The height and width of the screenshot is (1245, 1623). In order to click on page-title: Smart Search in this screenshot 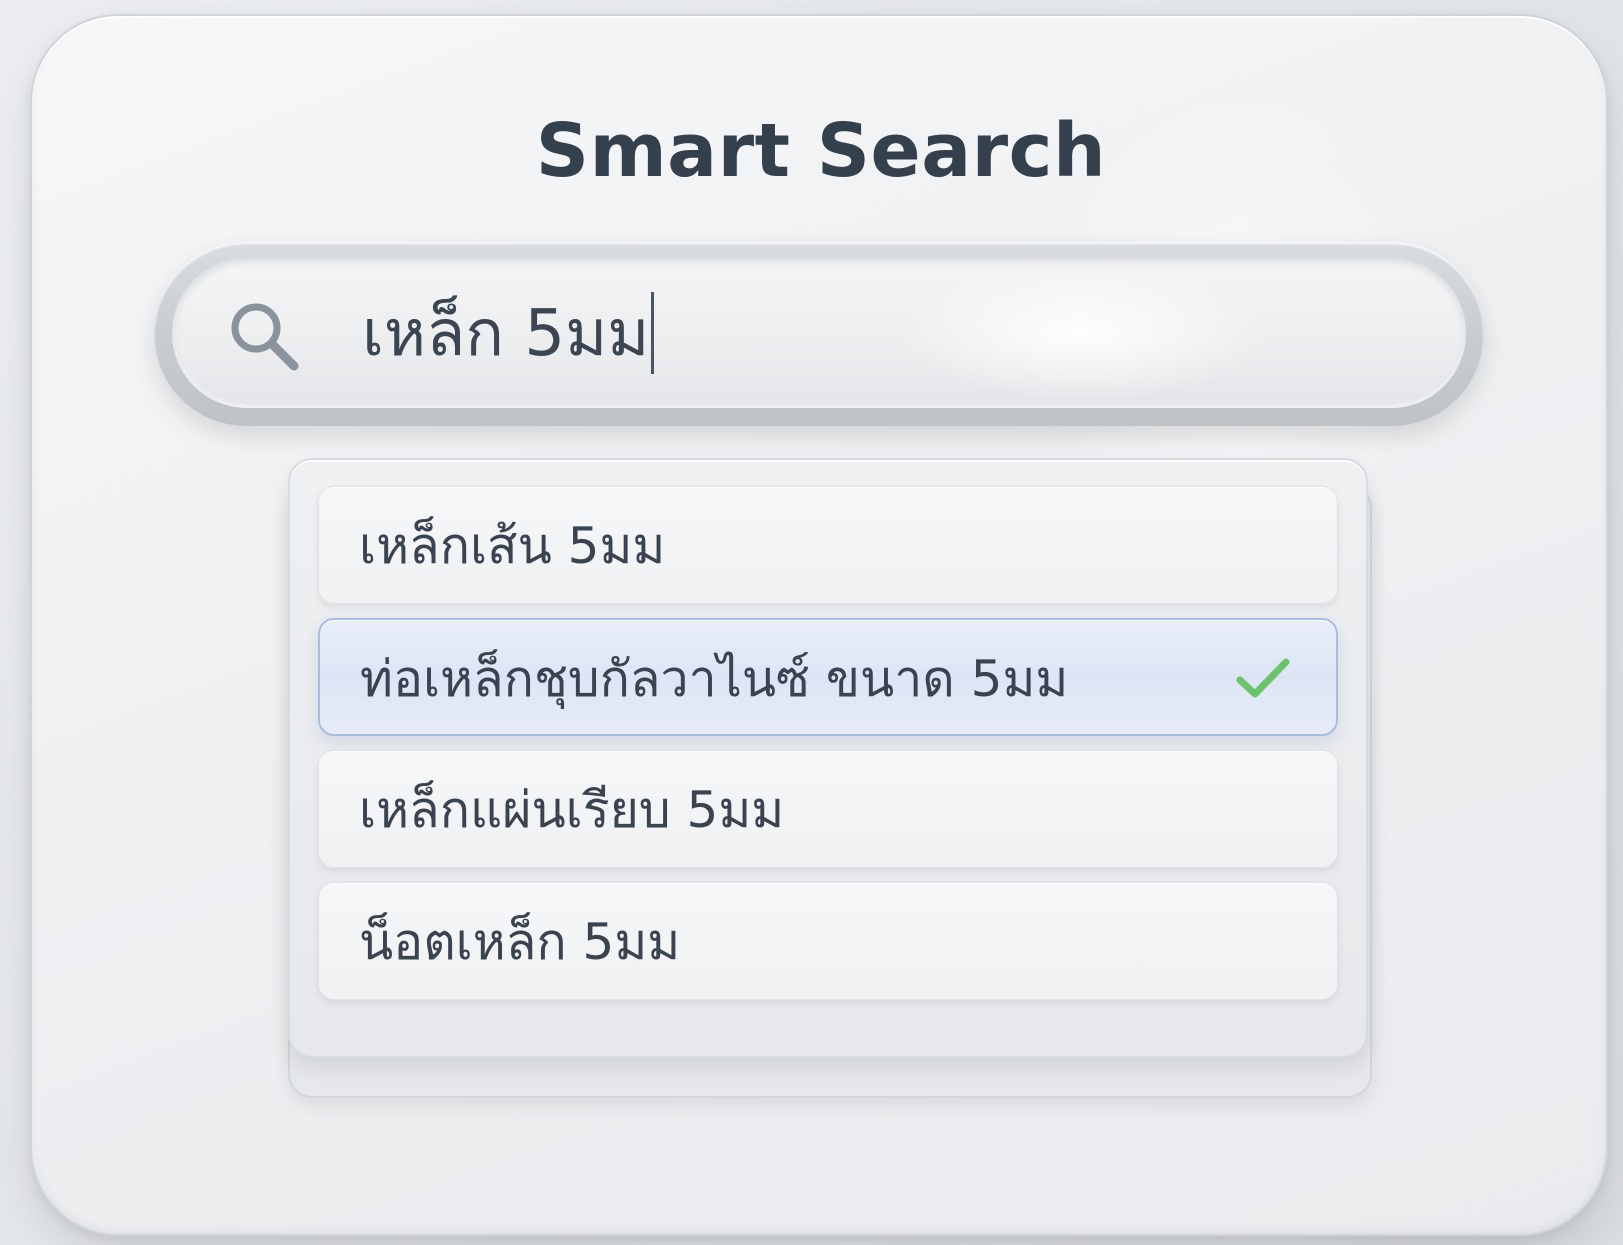, I will do `click(821, 151)`.